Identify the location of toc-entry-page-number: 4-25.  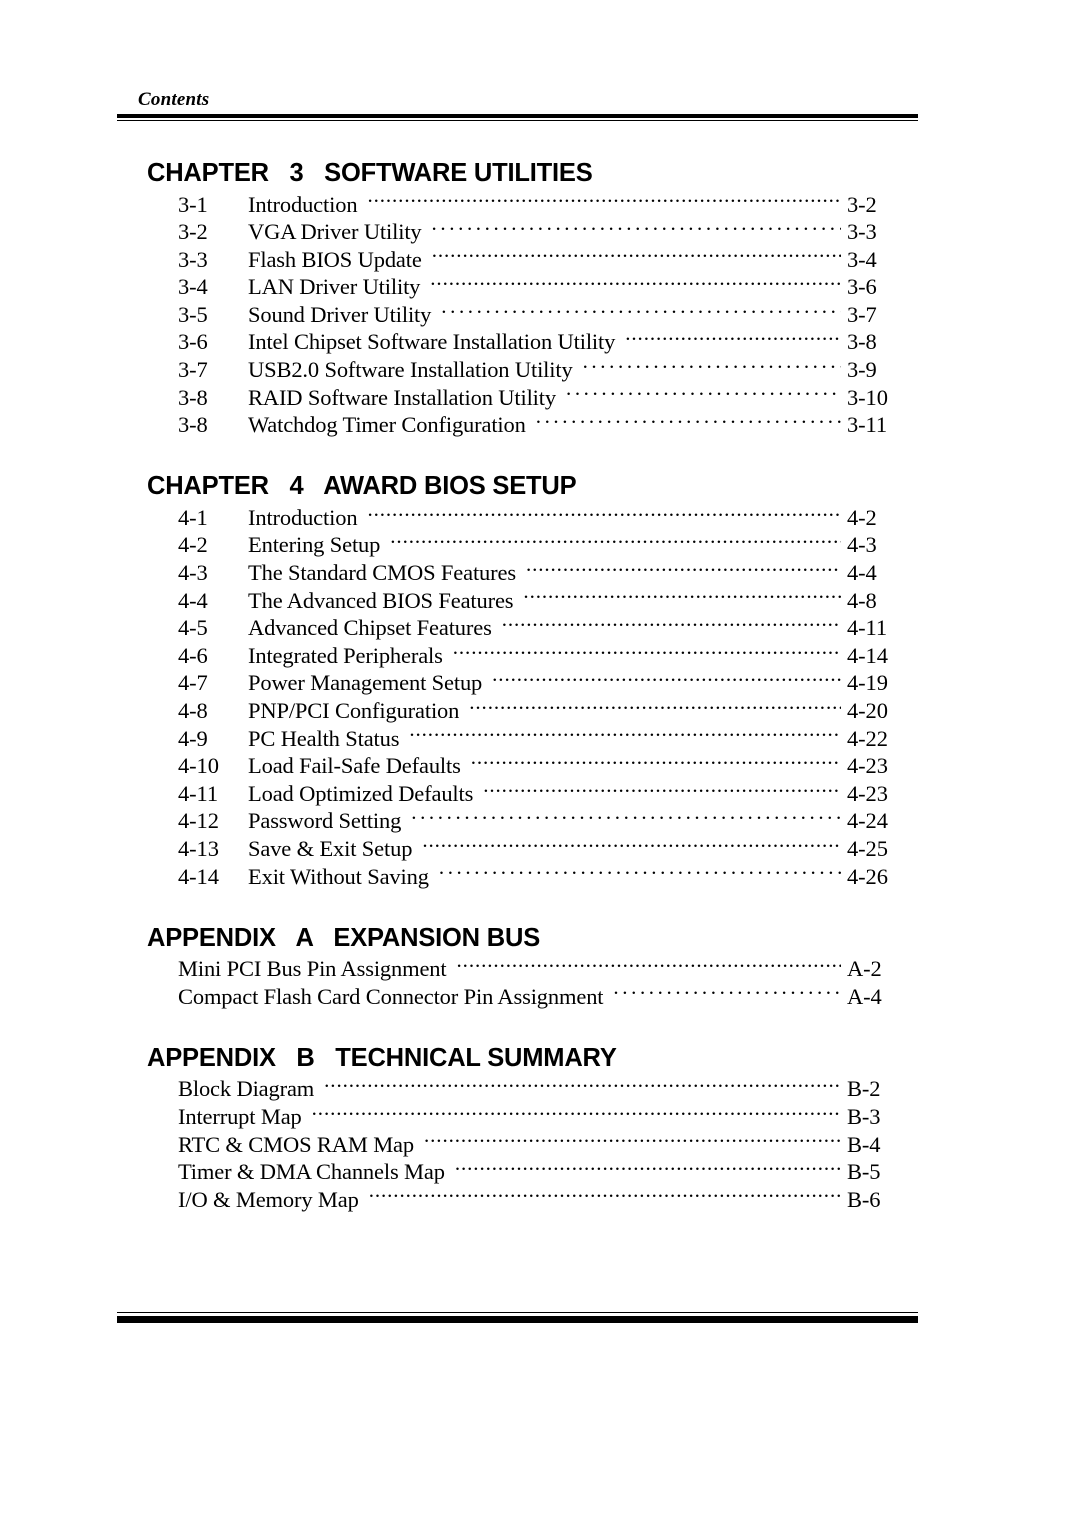
(867, 848).